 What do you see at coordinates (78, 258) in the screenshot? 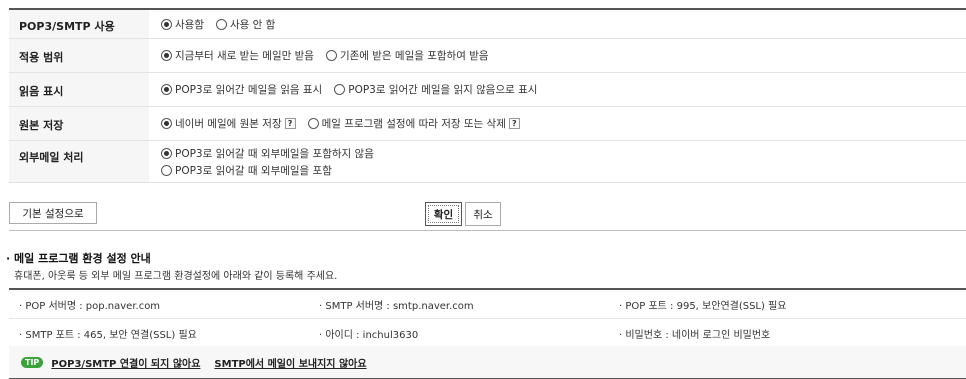
I see `guide-title: · 메일 프로그램 환경 설정 안내` at bounding box center [78, 258].